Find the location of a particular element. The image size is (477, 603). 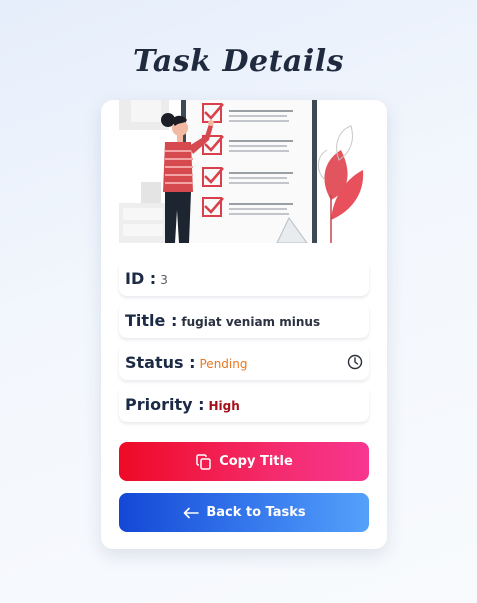

task-title-row: Title : fugiat veniam minus is located at coordinates (244, 320).